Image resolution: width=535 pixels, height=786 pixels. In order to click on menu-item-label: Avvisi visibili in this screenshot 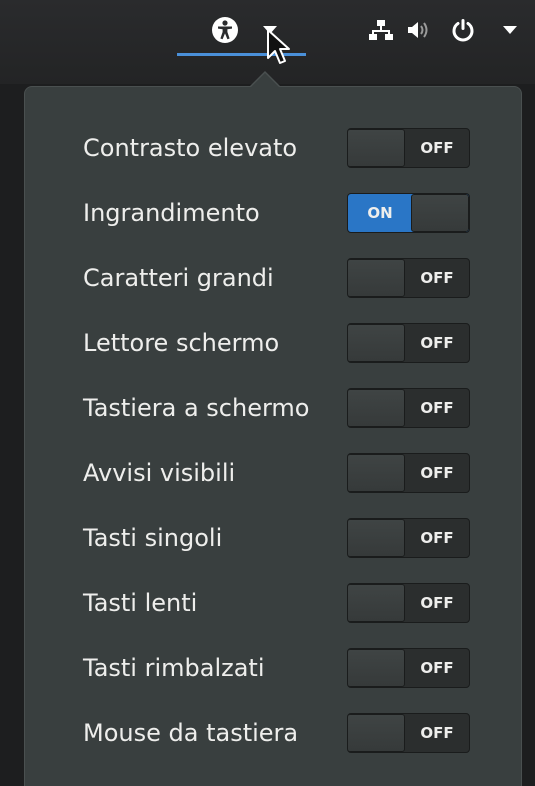, I will do `click(159, 473)`.